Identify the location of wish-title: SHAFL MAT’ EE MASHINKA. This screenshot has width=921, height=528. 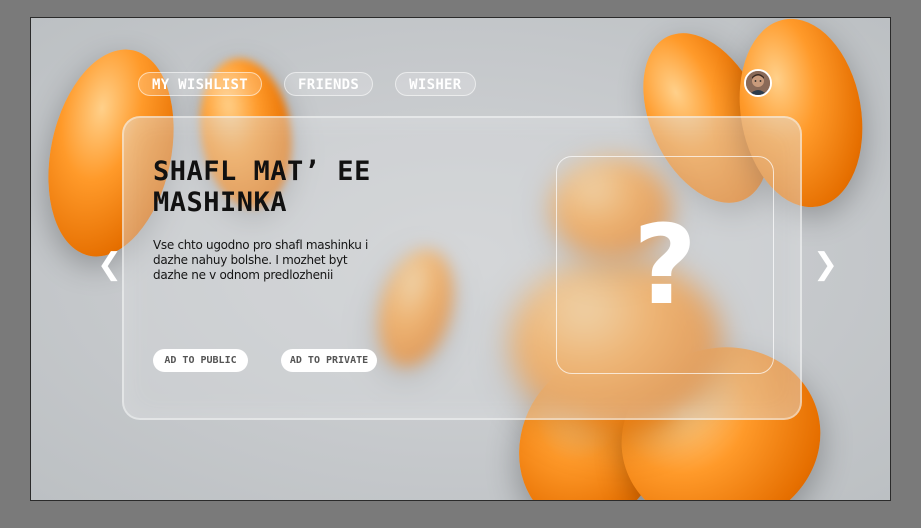
(262, 187).